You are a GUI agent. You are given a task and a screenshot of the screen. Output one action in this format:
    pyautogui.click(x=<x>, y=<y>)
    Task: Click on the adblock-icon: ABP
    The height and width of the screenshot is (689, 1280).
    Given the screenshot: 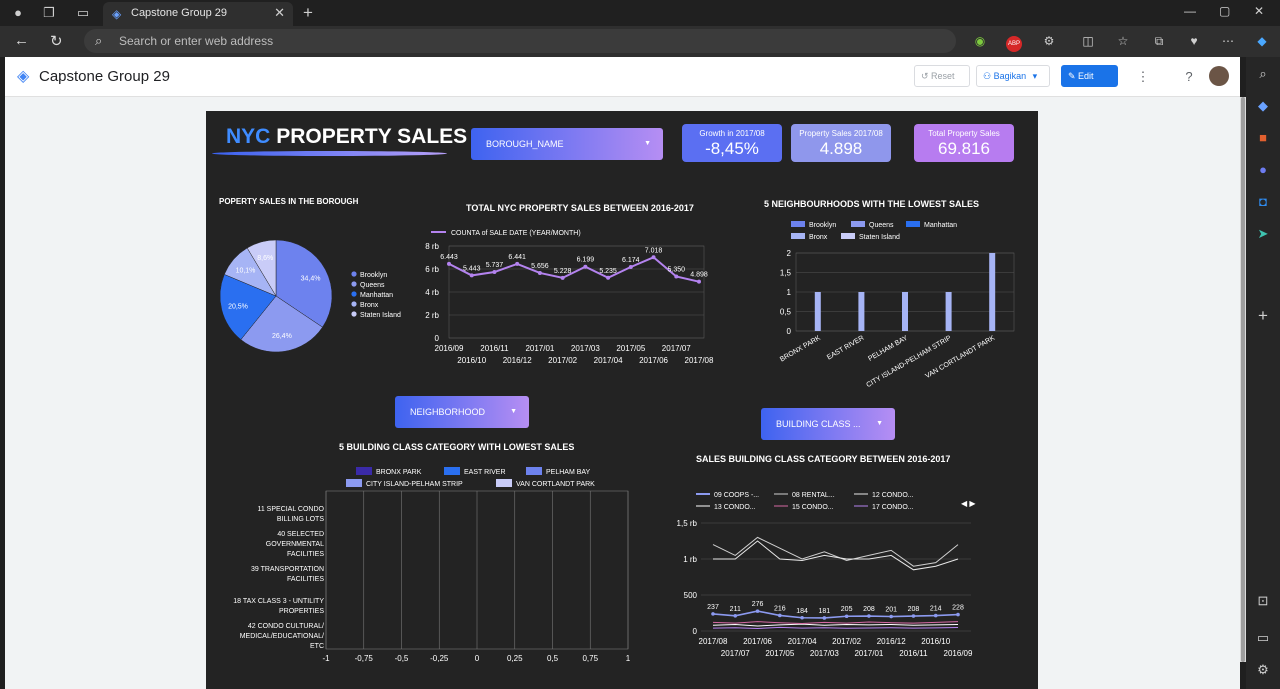 What is the action you would take?
    pyautogui.click(x=1014, y=42)
    